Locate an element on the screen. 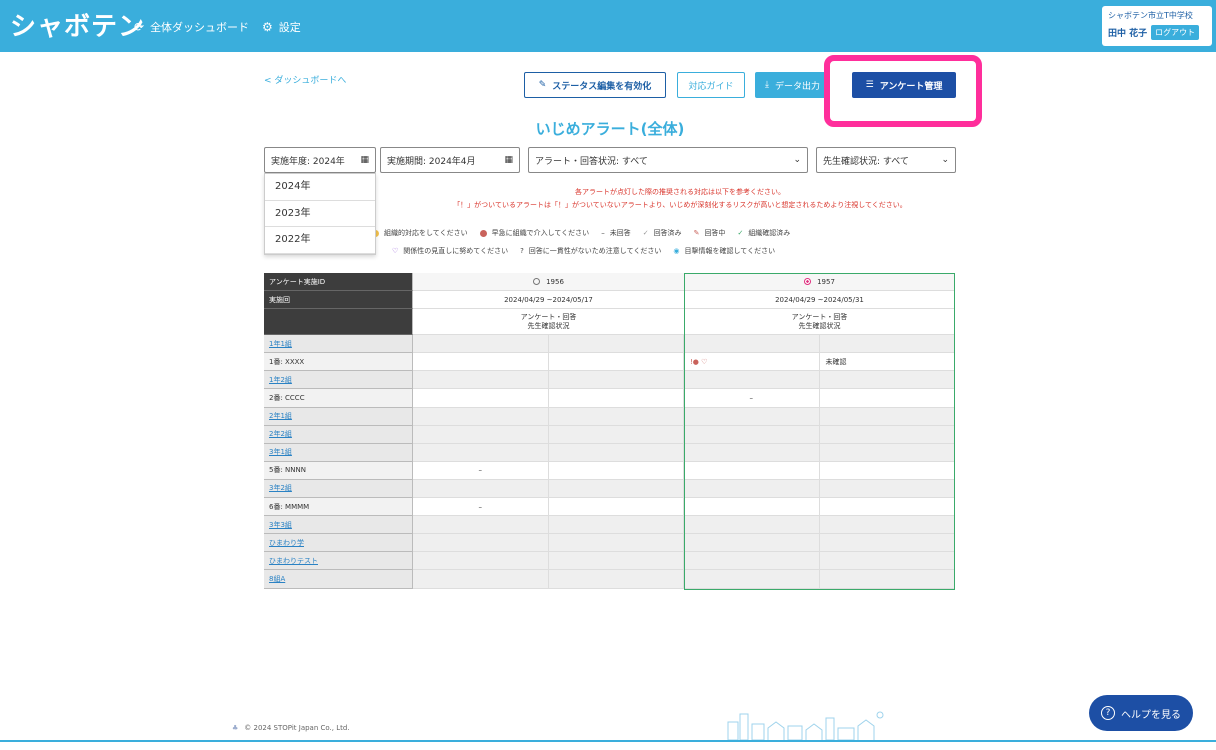 The height and width of the screenshot is (750, 1216). nav-dashboard: ⟳ 全体ダッシュボード is located at coordinates (191, 27).